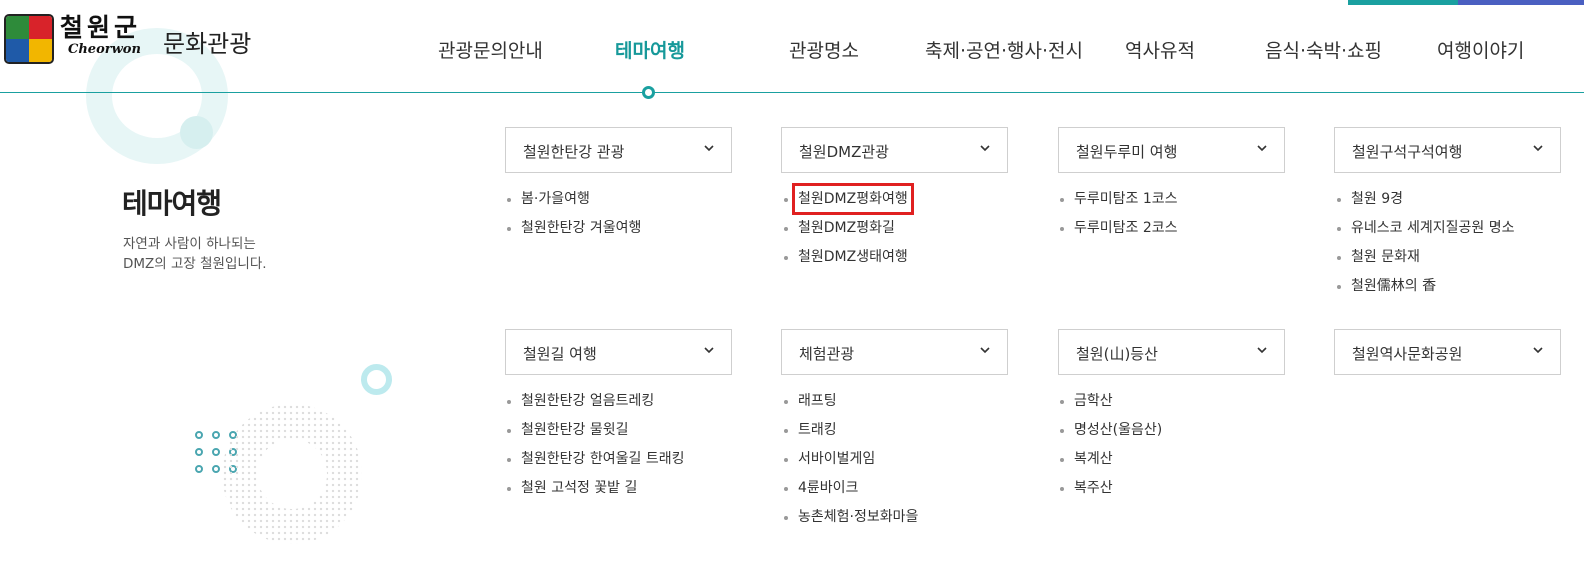  I want to click on nav-item-historic-sites: 역사유적, so click(1160, 49).